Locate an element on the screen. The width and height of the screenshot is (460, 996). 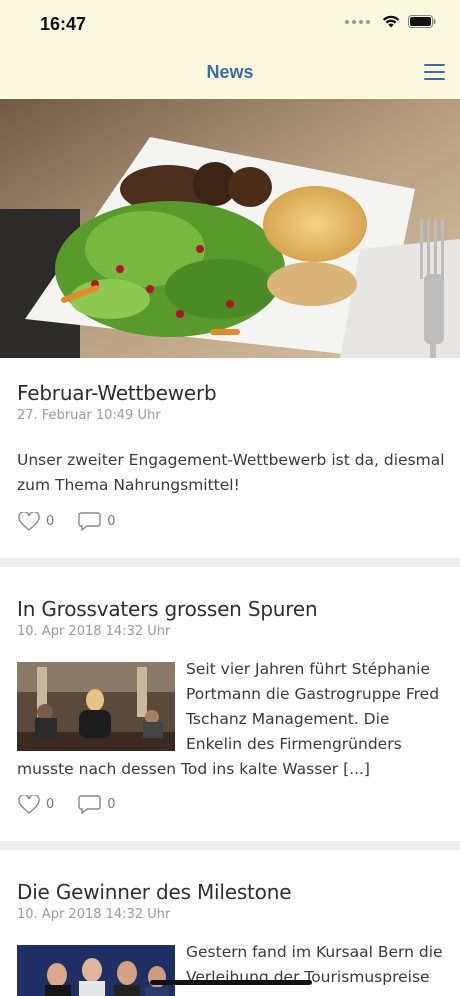
restaurant-image is located at coordinates (96, 706).